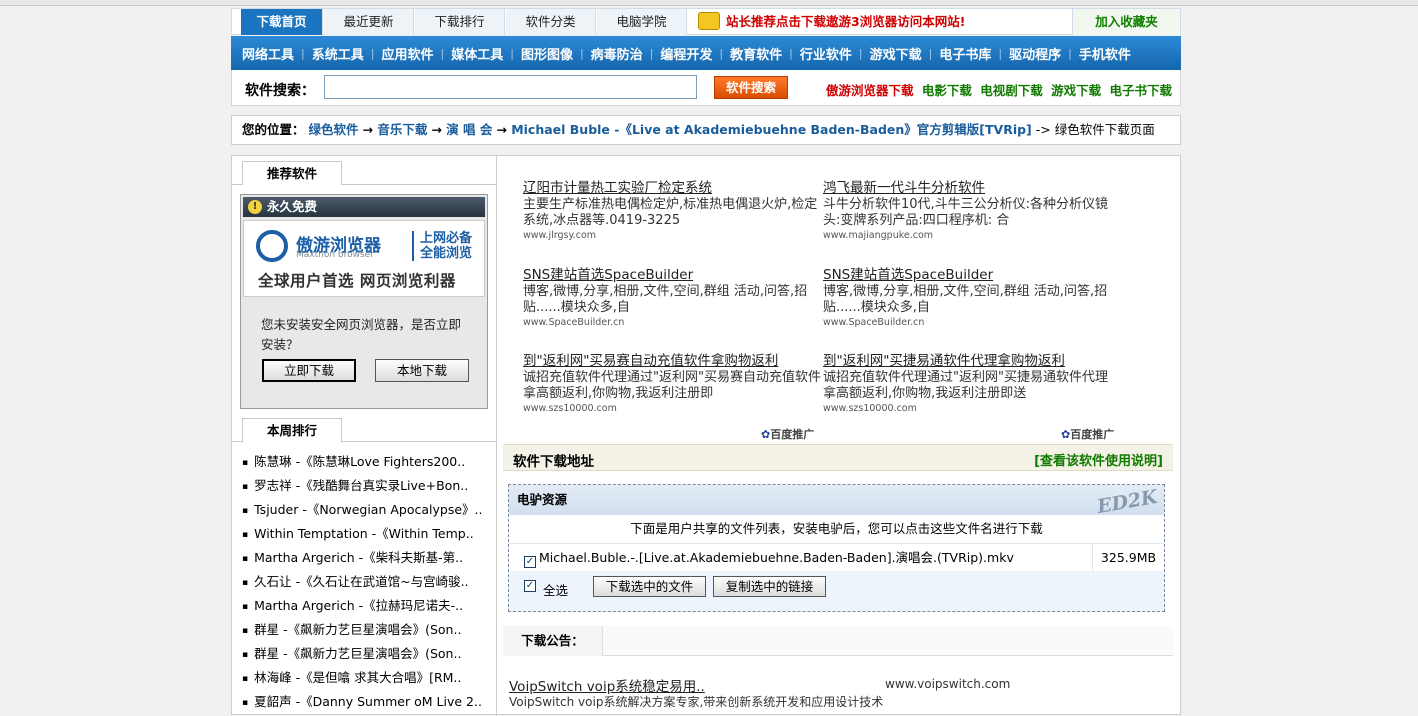 The width and height of the screenshot is (1418, 716). Describe the element at coordinates (706, 88) in the screenshot. I see `search-bar: 软件搜索： 软件搜索 傲游浏览器下载 电影下载 电视剧下载 游戏下载 电子书下载` at that location.